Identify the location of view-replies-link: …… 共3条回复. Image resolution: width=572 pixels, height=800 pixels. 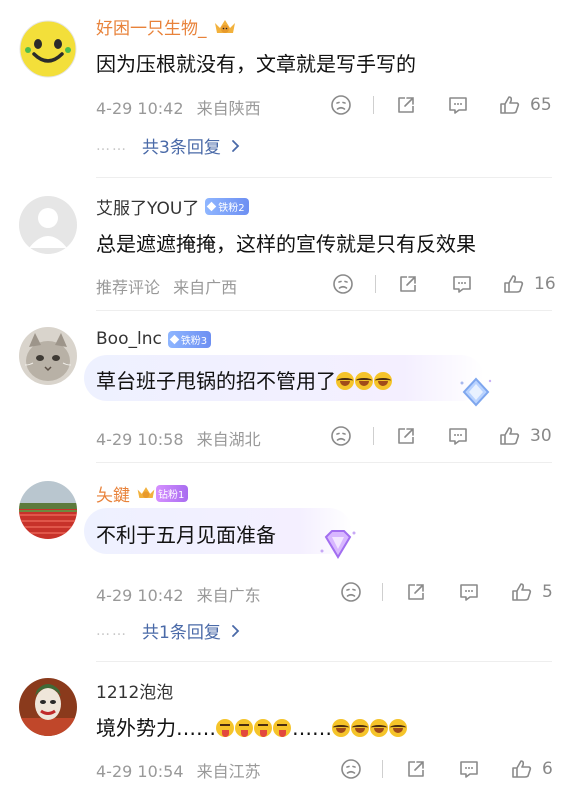
(169, 145).